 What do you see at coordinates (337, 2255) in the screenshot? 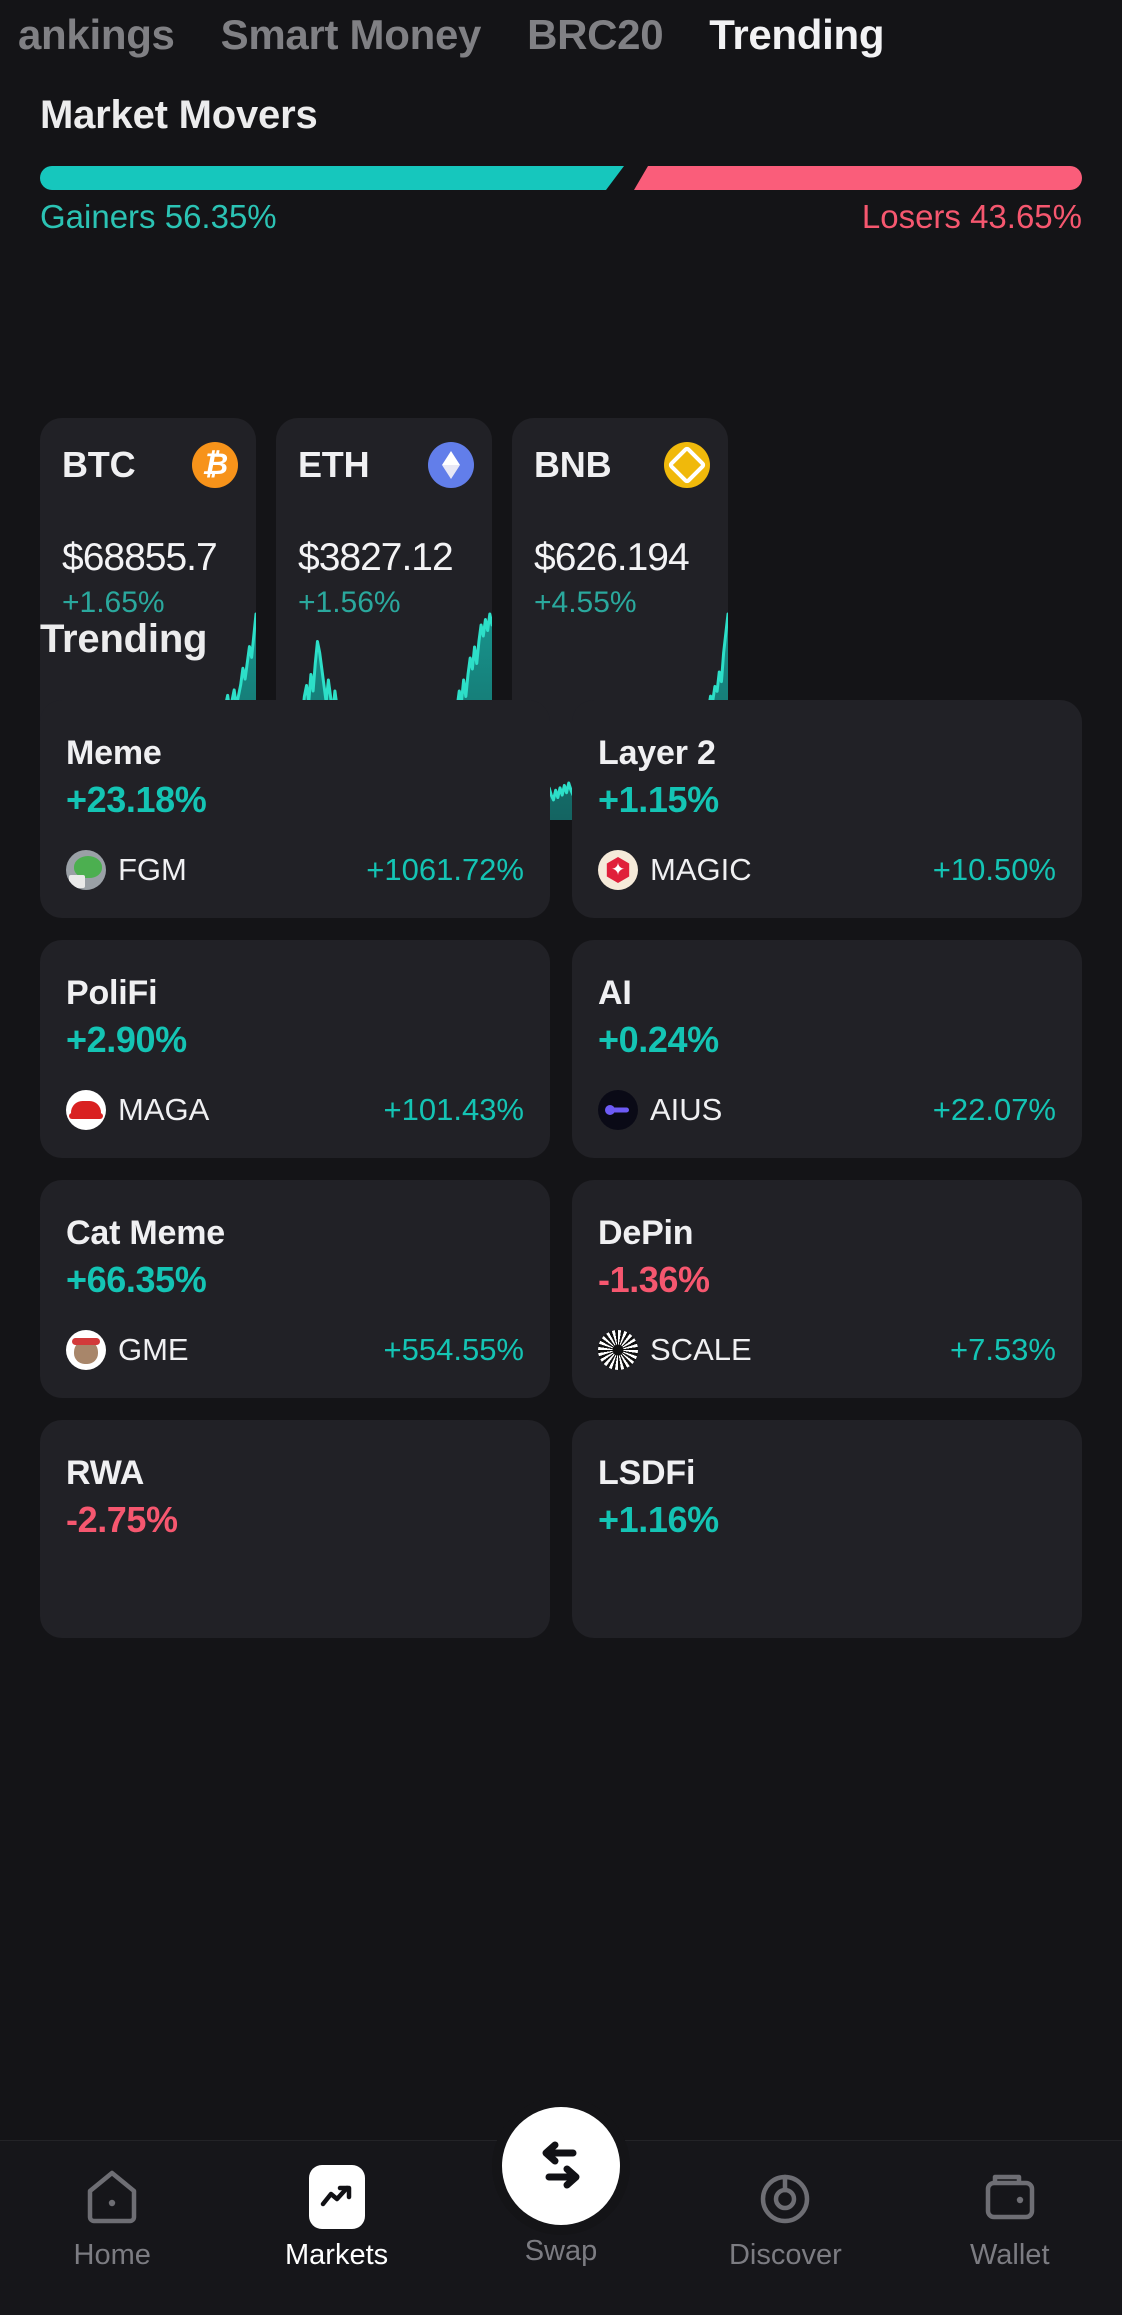
I see `nav-label: Markets` at bounding box center [337, 2255].